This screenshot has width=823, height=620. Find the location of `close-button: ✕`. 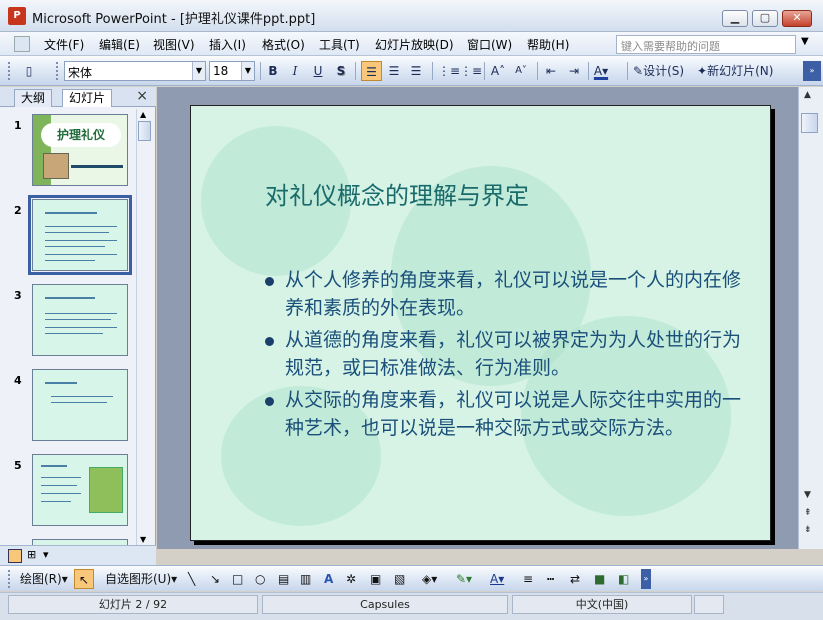

close-button: ✕ is located at coordinates (797, 18).